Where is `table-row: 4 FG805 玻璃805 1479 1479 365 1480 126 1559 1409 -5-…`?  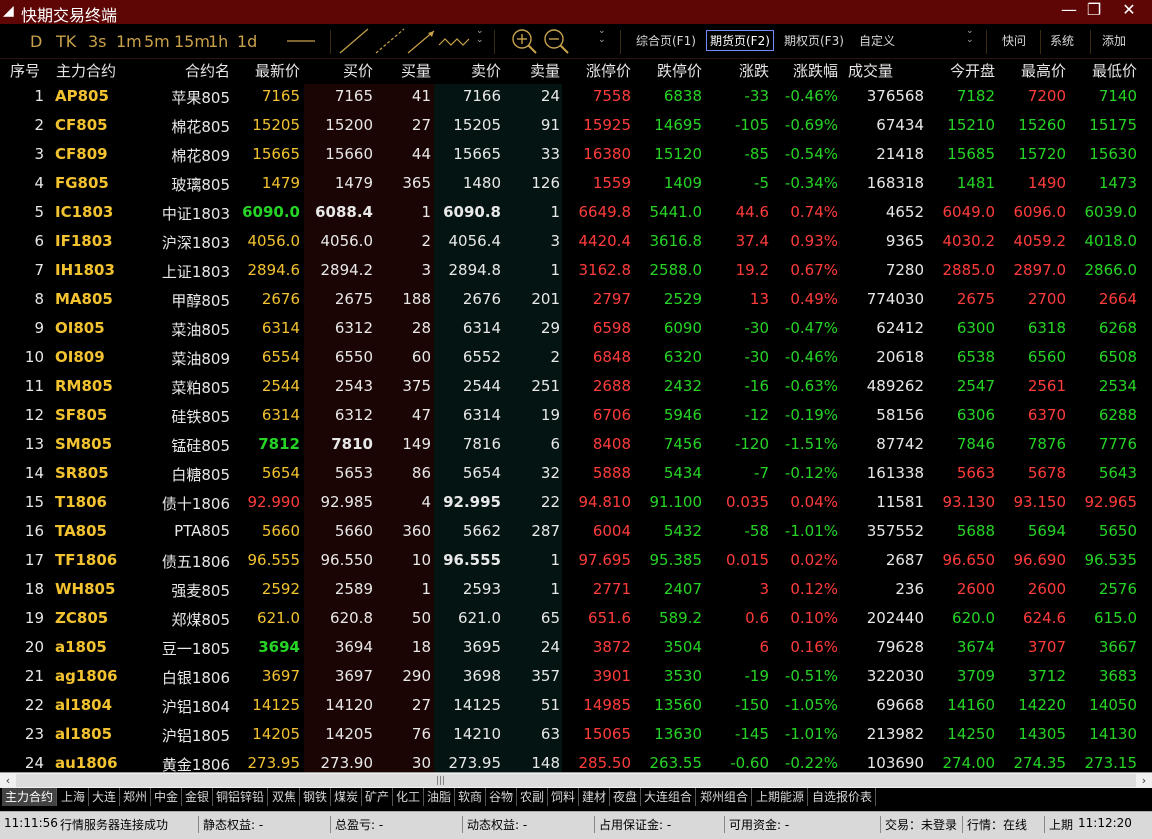
table-row: 4 FG805 玻璃805 1479 1479 365 1480 126 1559 1409 -5-… is located at coordinates (576, 185).